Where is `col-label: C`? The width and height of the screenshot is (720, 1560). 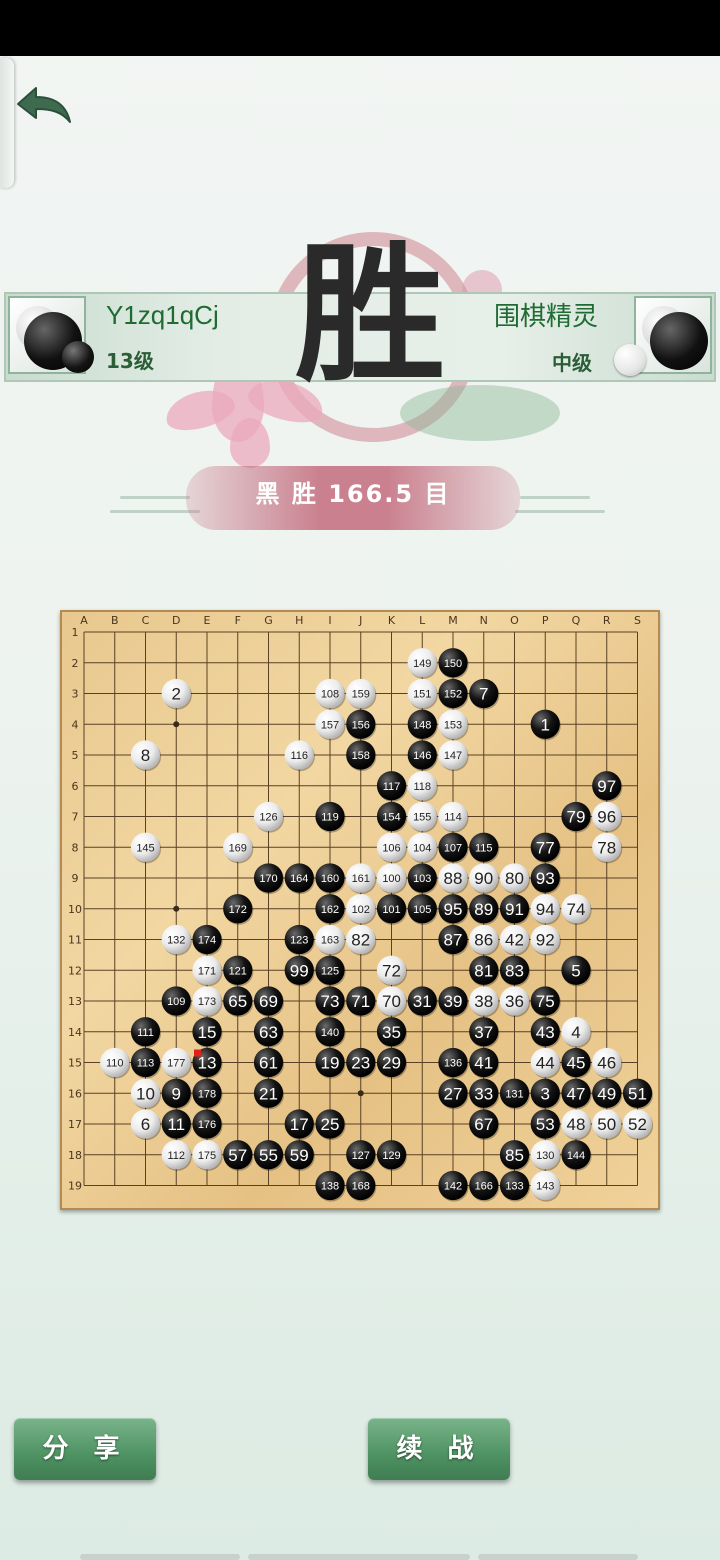 col-label: C is located at coordinates (146, 620).